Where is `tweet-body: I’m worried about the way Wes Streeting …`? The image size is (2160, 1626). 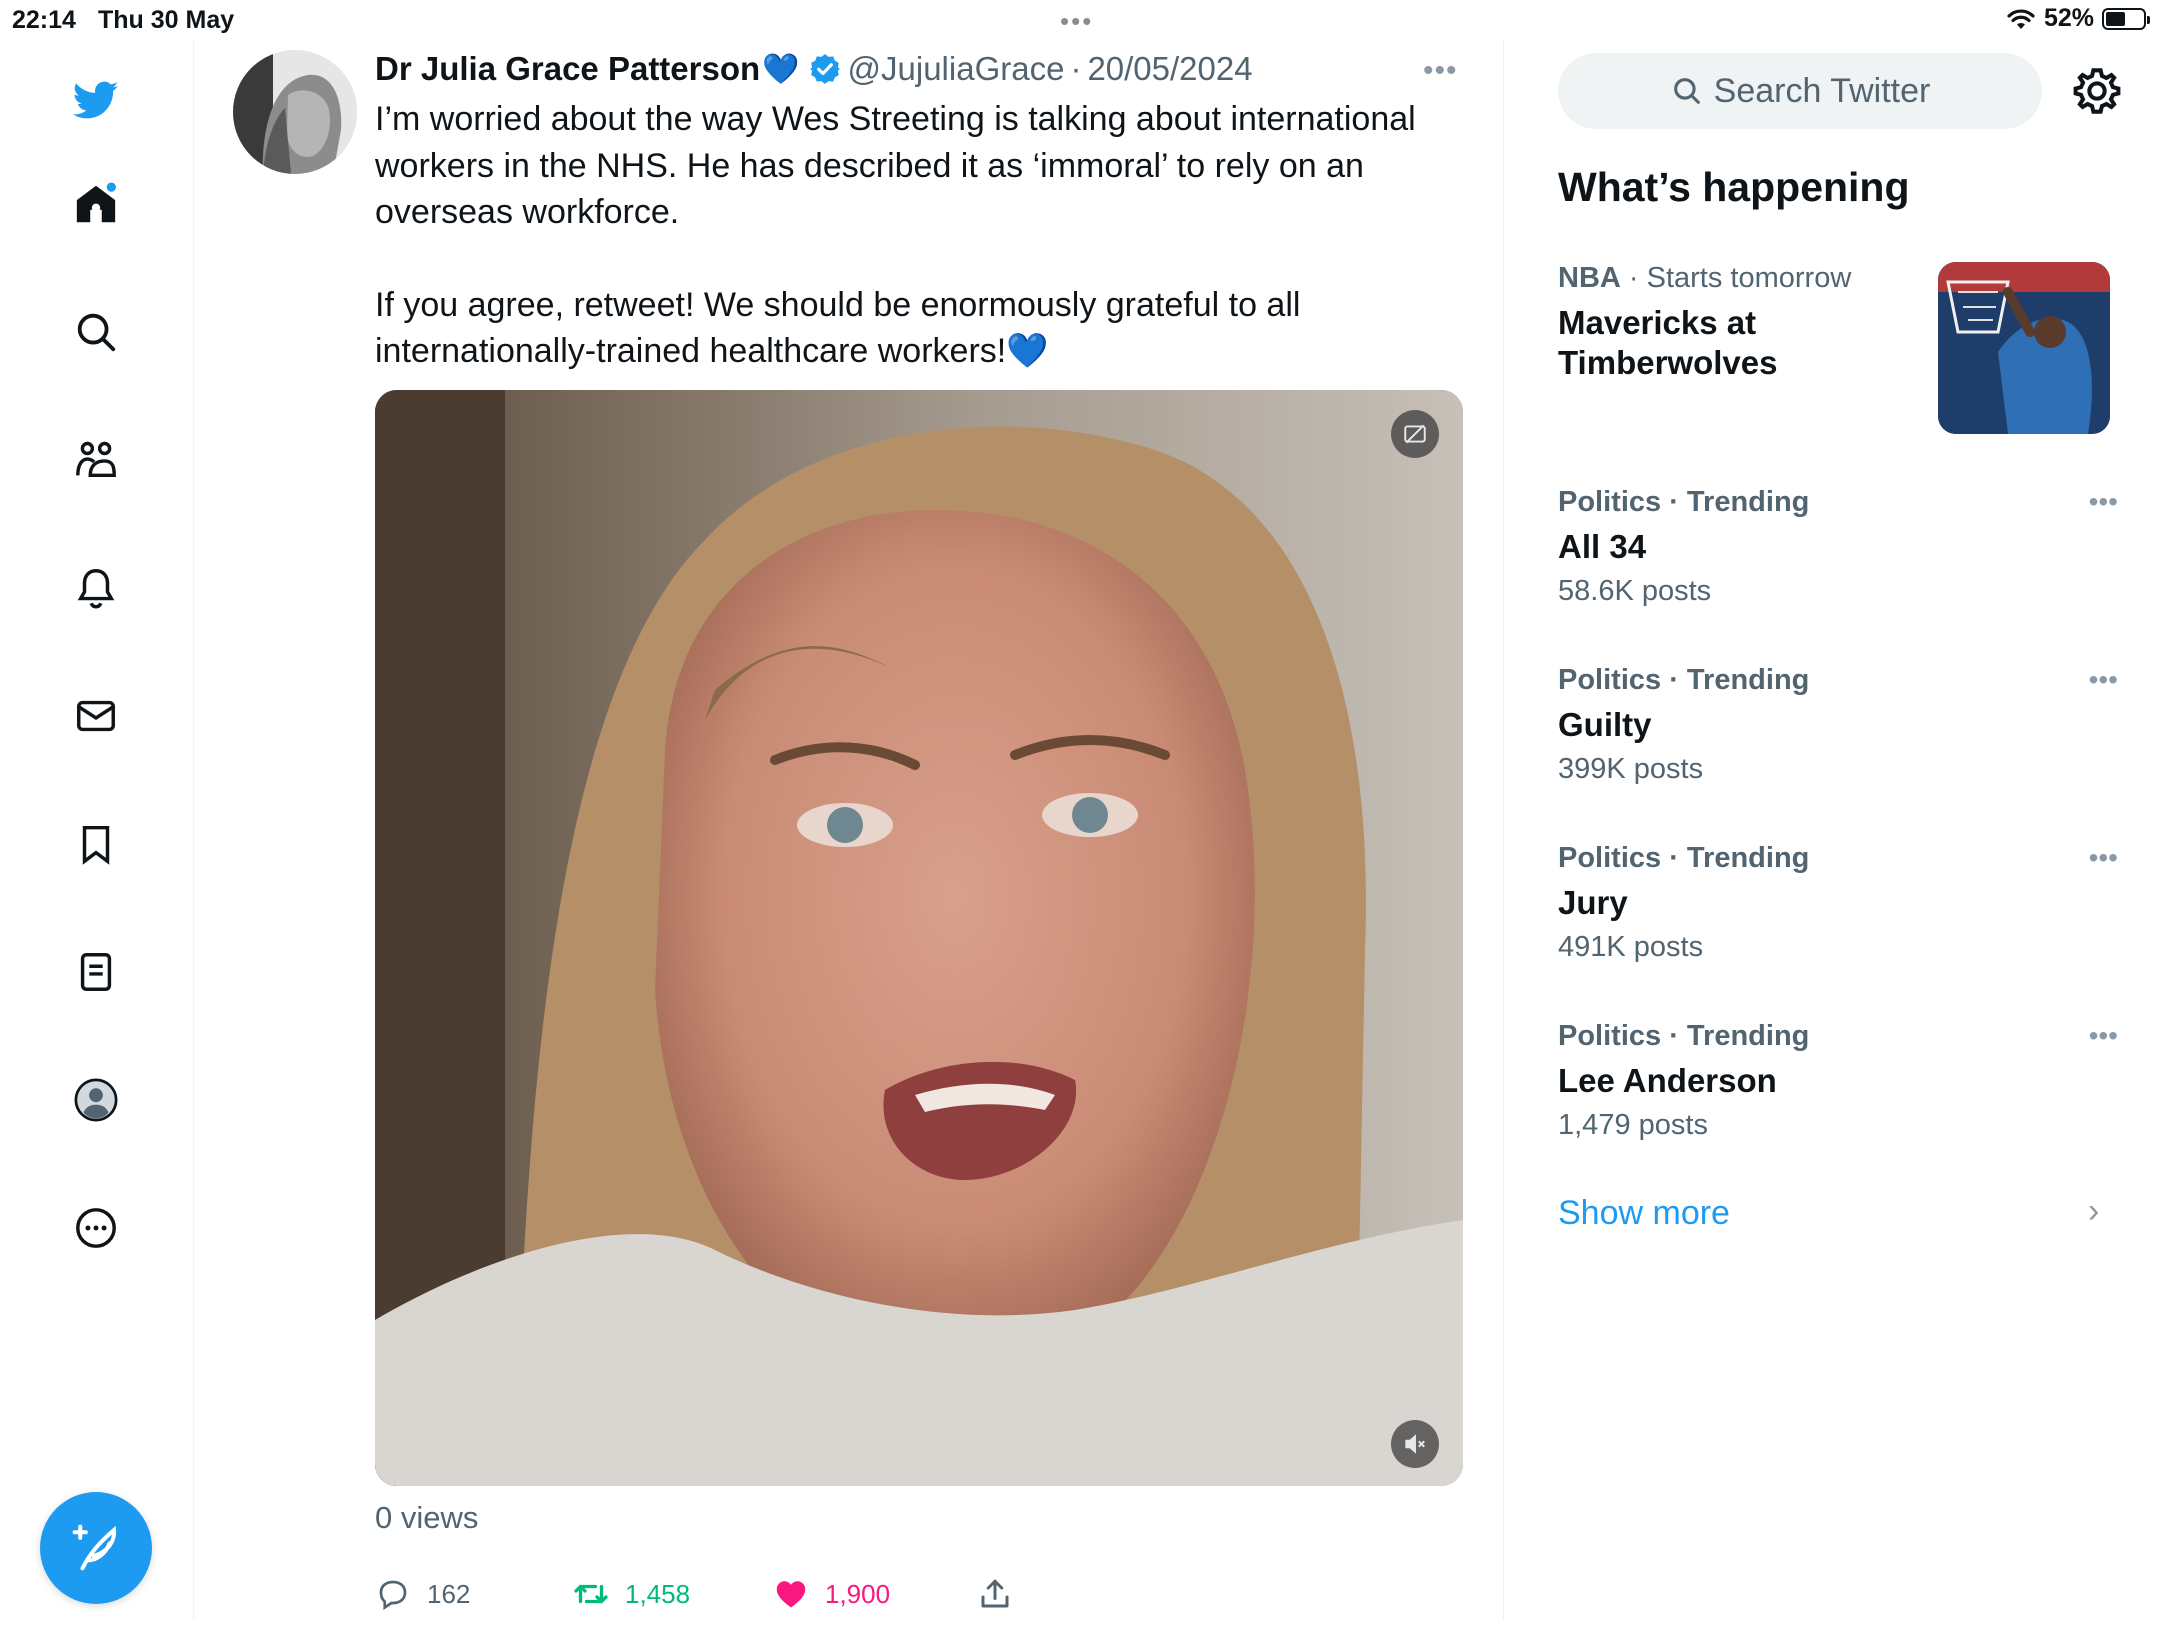
tweet-body: I’m worried about the way Wes Streeting … is located at coordinates (915, 235).